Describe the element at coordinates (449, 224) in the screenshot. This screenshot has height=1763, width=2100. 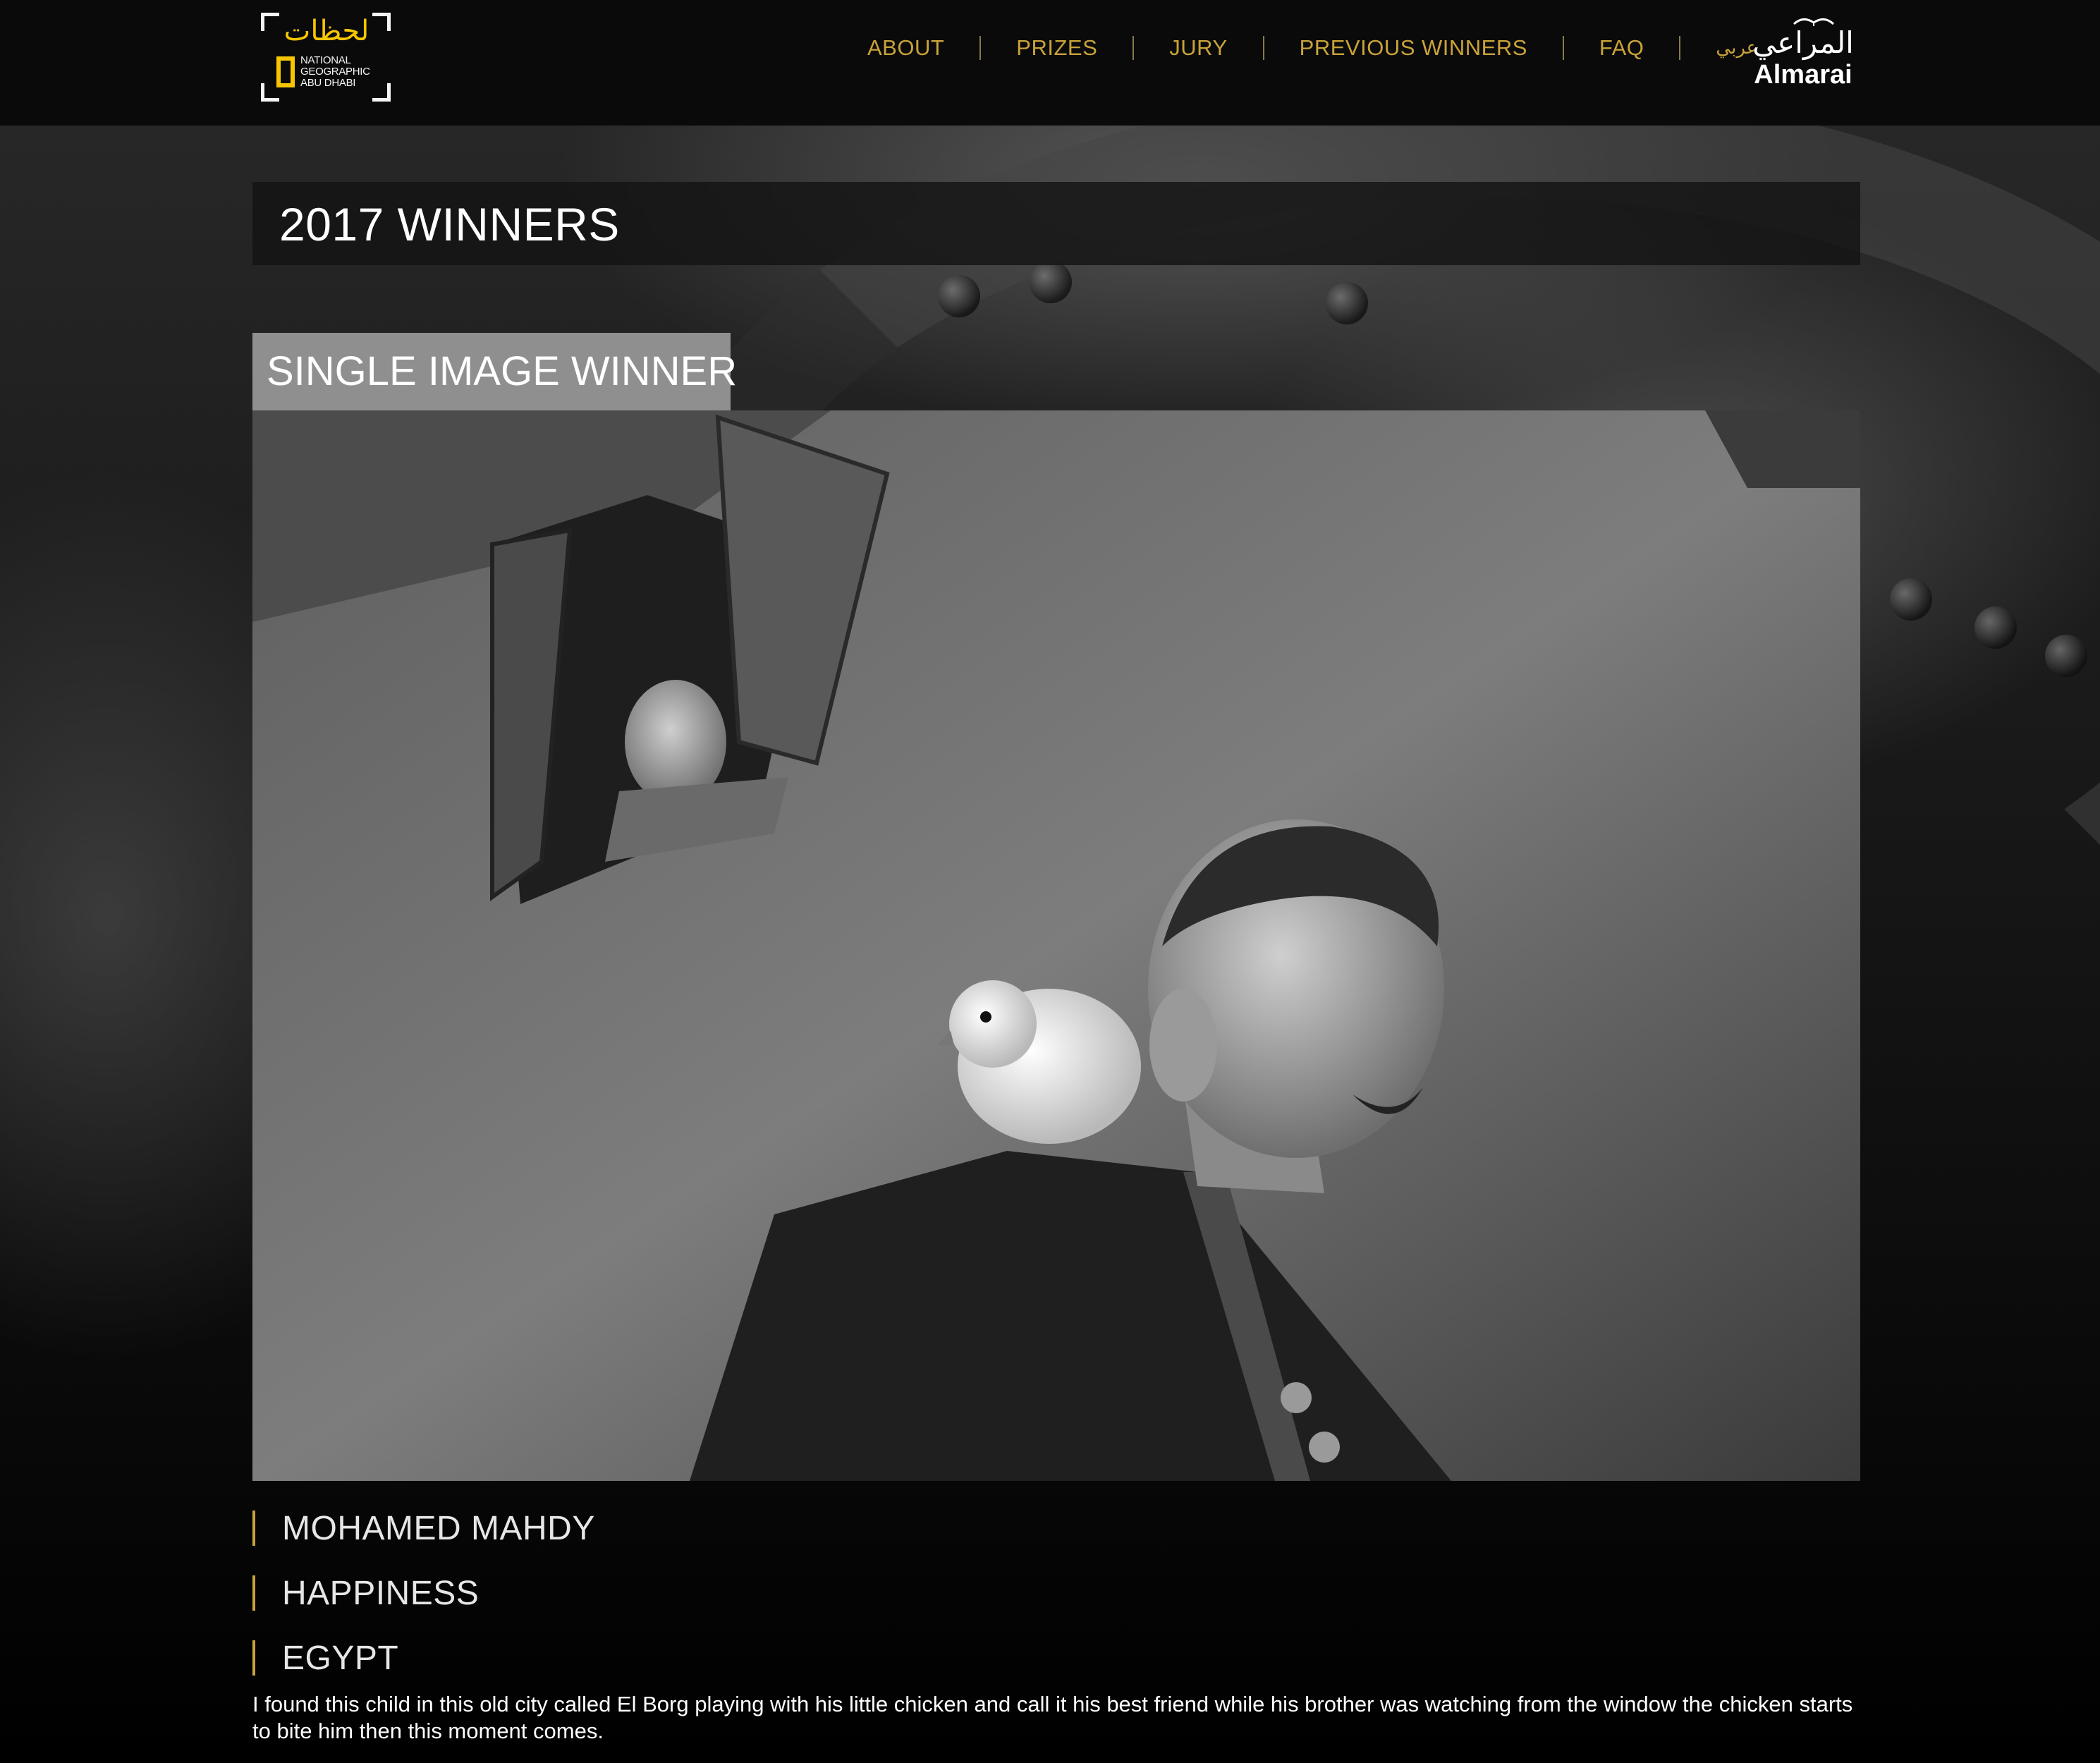
I see `page-title: 2017 WINNERS` at that location.